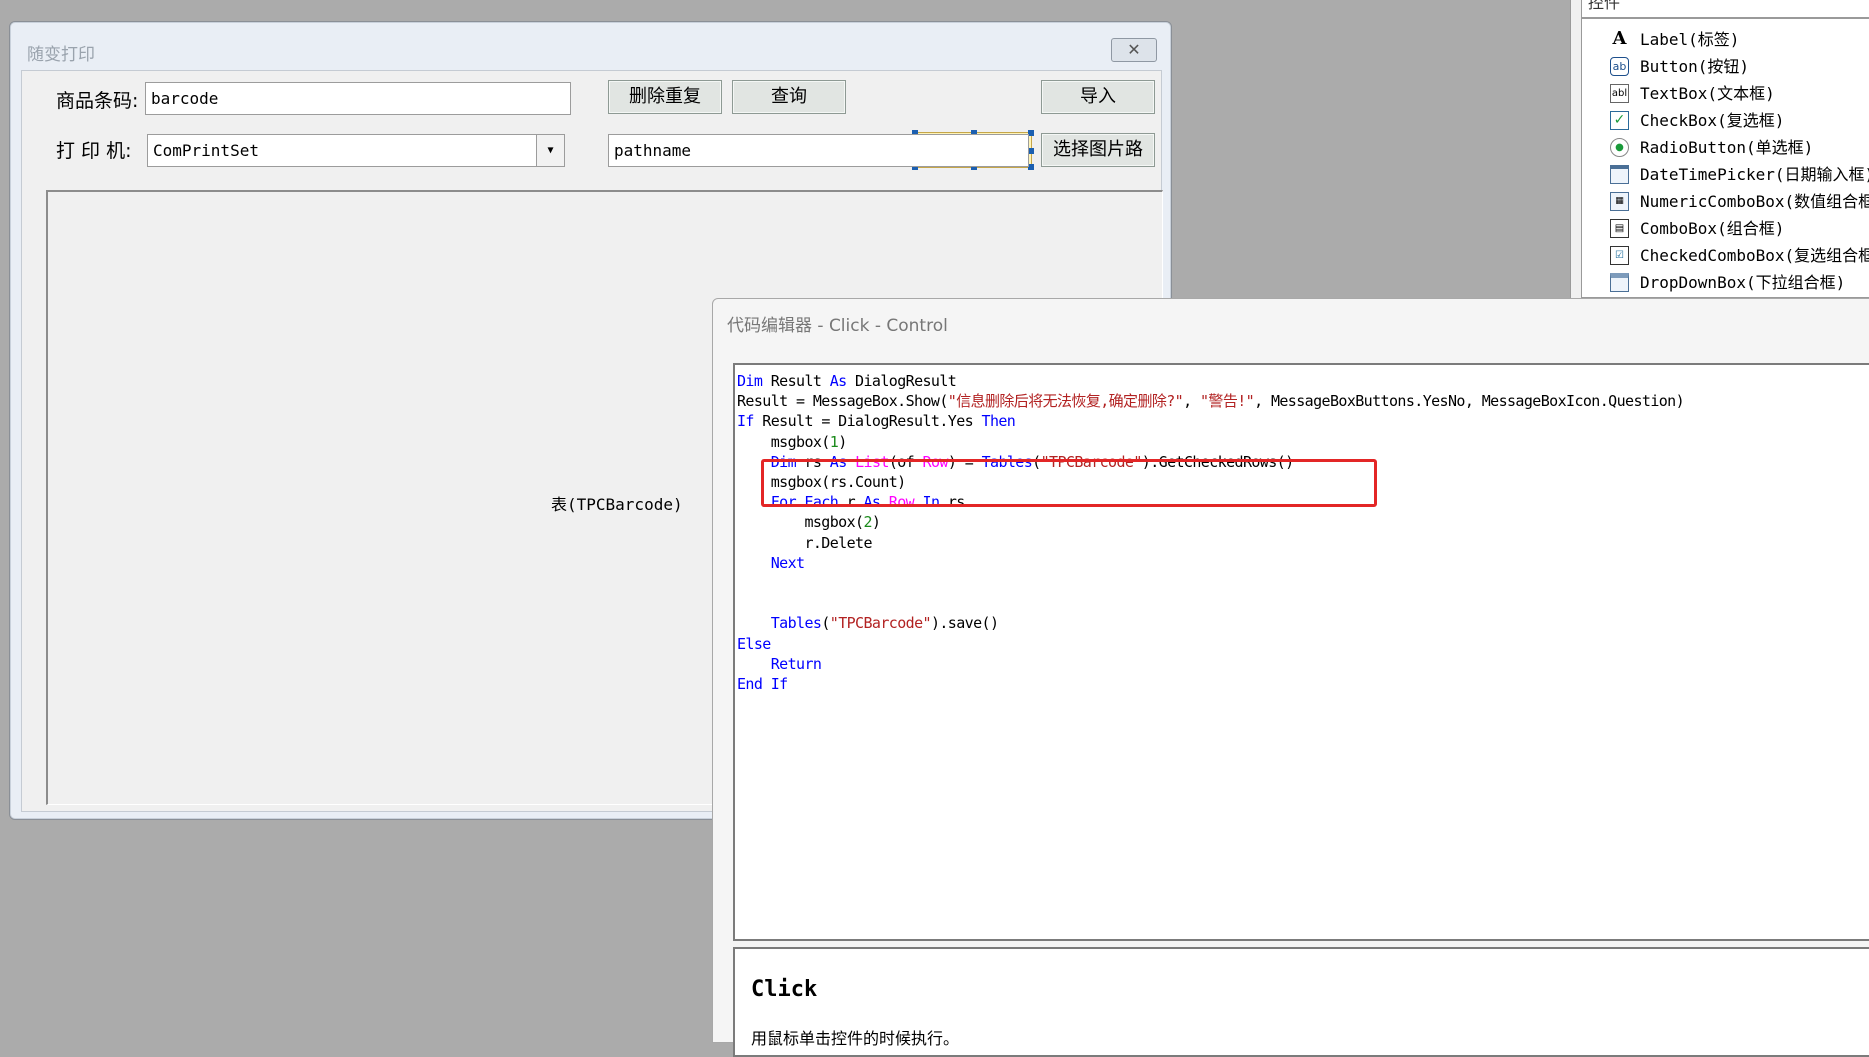  I want to click on form-title: 随变打印, so click(61, 55).